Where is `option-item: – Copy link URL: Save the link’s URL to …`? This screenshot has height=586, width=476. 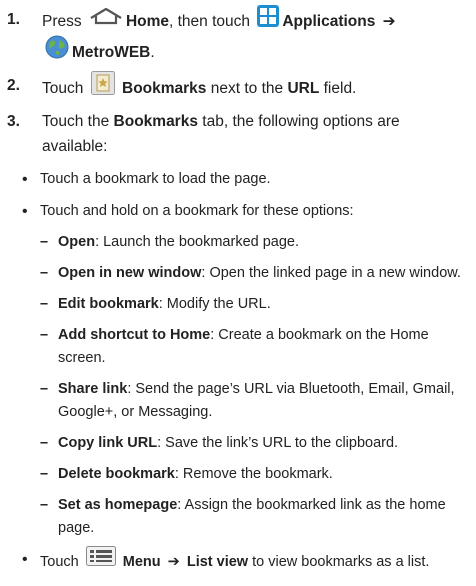
option-item: – Copy link URL: Save the link’s URL to … is located at coordinates (238, 443).